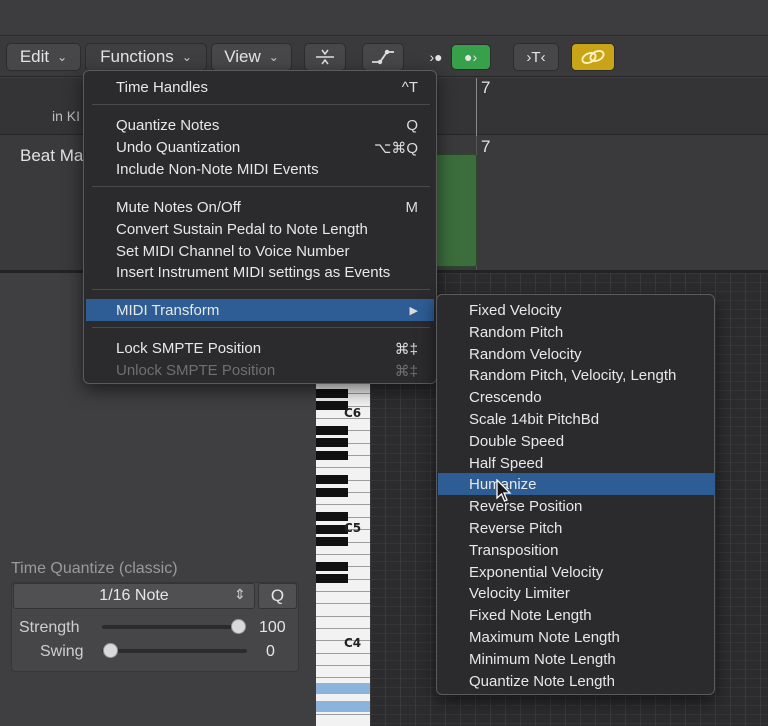 The height and width of the screenshot is (726, 768). I want to click on submenu-item-label: Exponential Velocity, so click(536, 572).